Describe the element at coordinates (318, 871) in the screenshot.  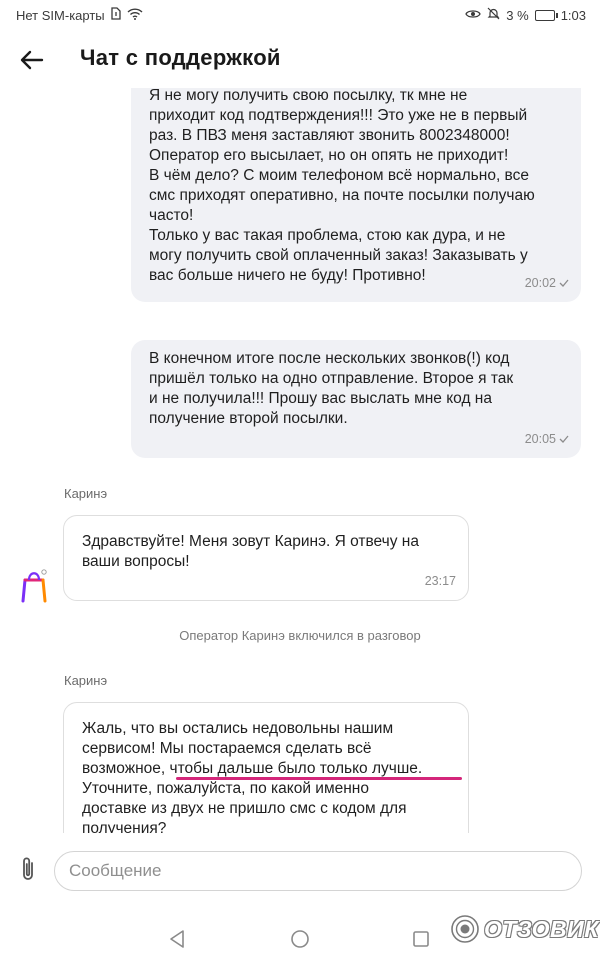
I see `message-input` at that location.